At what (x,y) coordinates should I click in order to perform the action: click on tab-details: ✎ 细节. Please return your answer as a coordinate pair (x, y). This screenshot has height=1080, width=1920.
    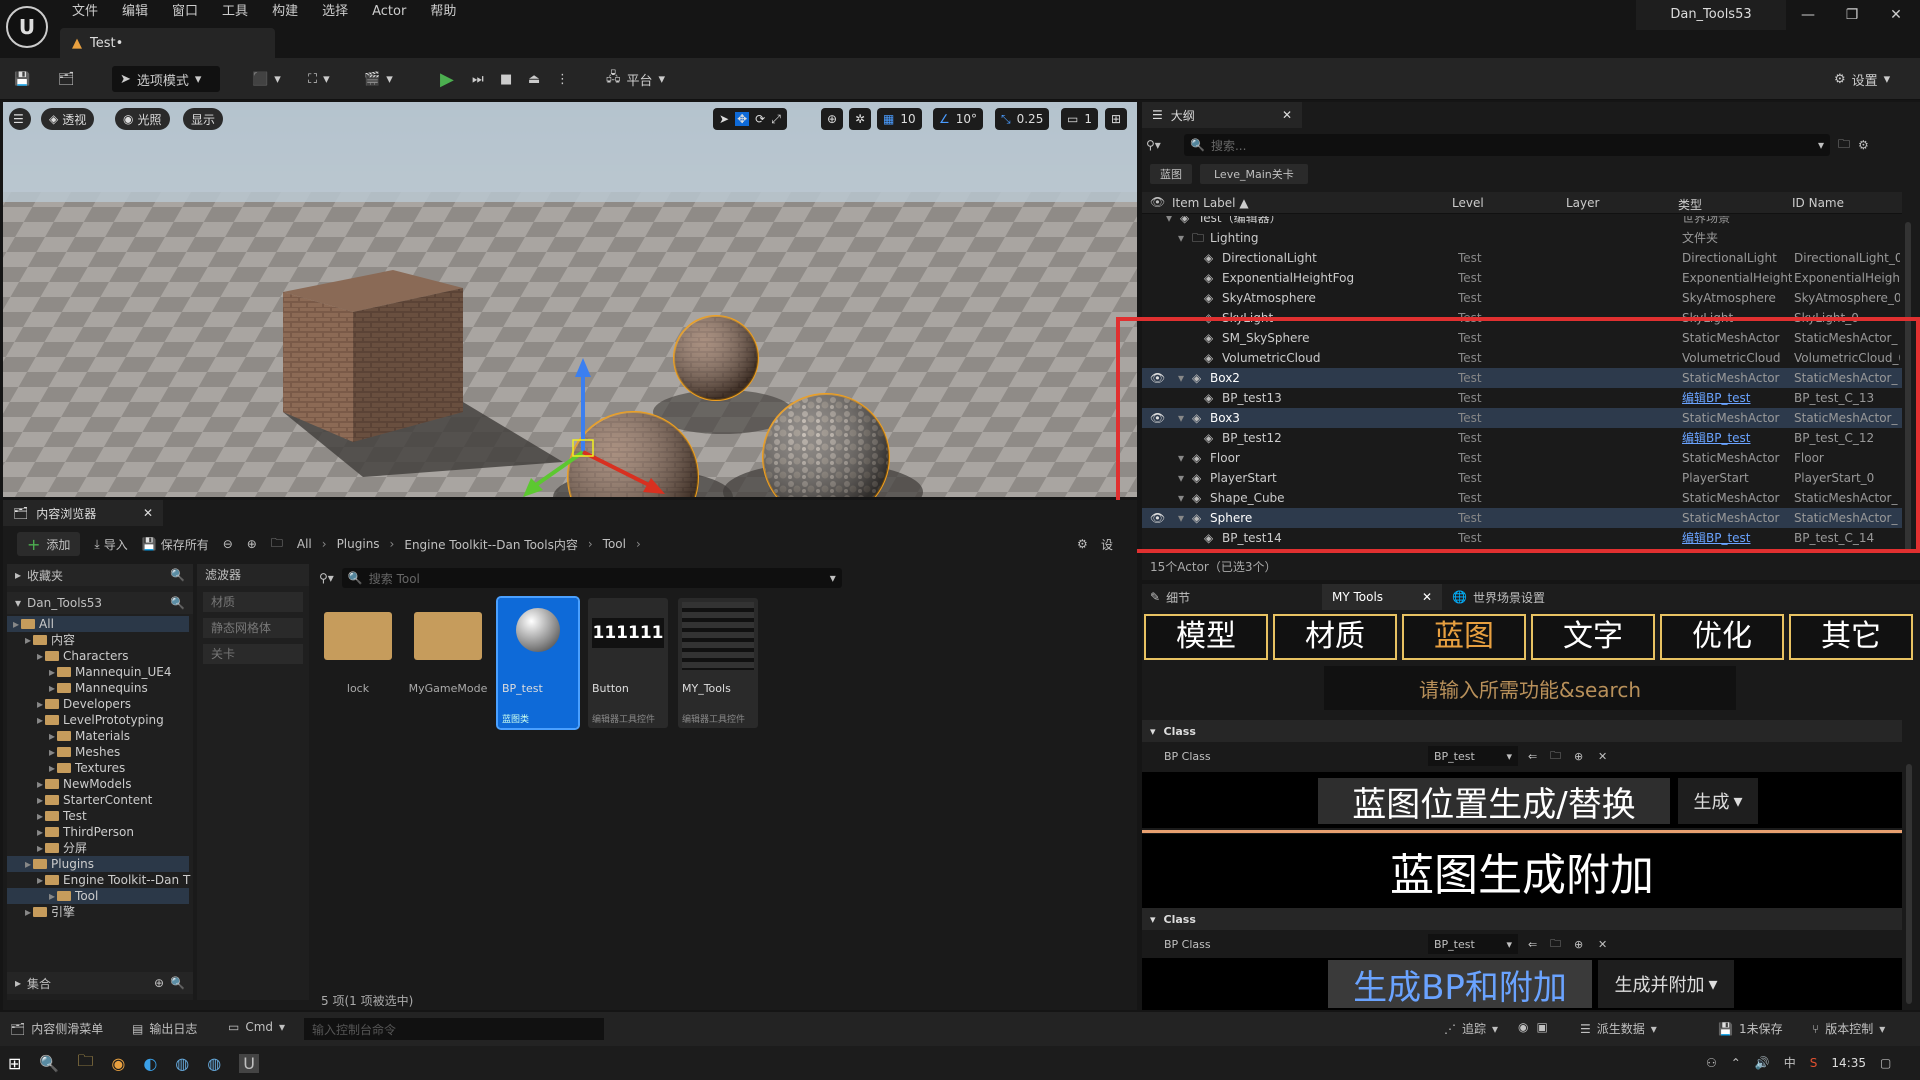
    Looking at the image, I should click on (1232, 597).